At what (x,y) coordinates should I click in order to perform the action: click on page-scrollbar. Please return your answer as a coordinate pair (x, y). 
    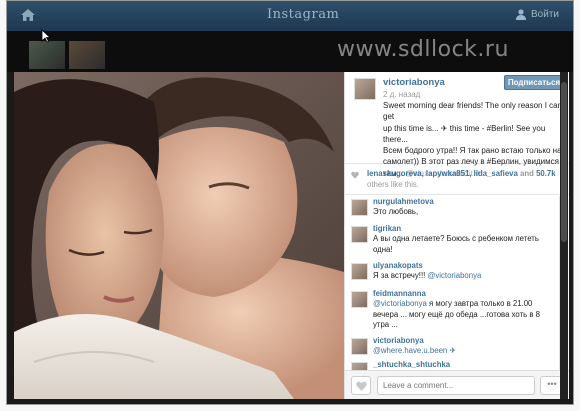
    Looking at the image, I should click on (564, 235).